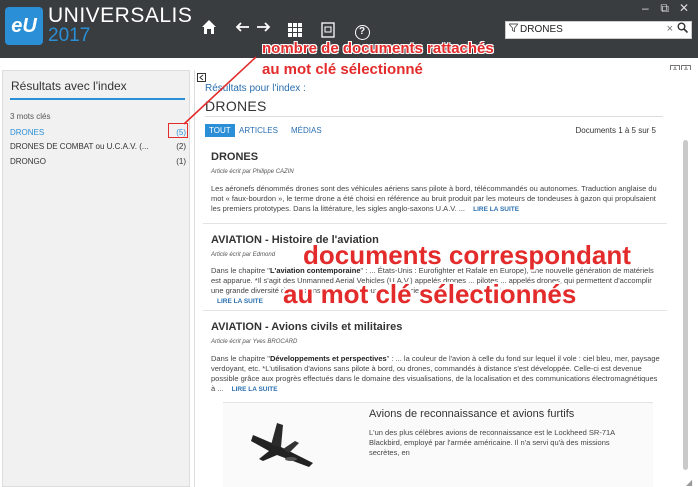 This screenshot has width=698, height=487. I want to click on window-controls: – ⧉ ✕, so click(664, 8).